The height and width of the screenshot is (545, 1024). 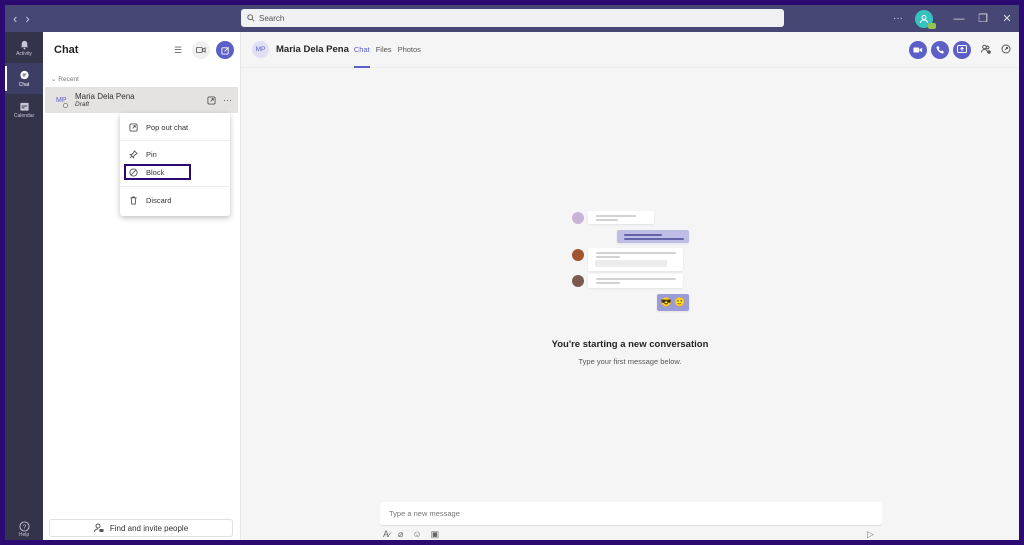 I want to click on add-people-icon, so click(x=986, y=50).